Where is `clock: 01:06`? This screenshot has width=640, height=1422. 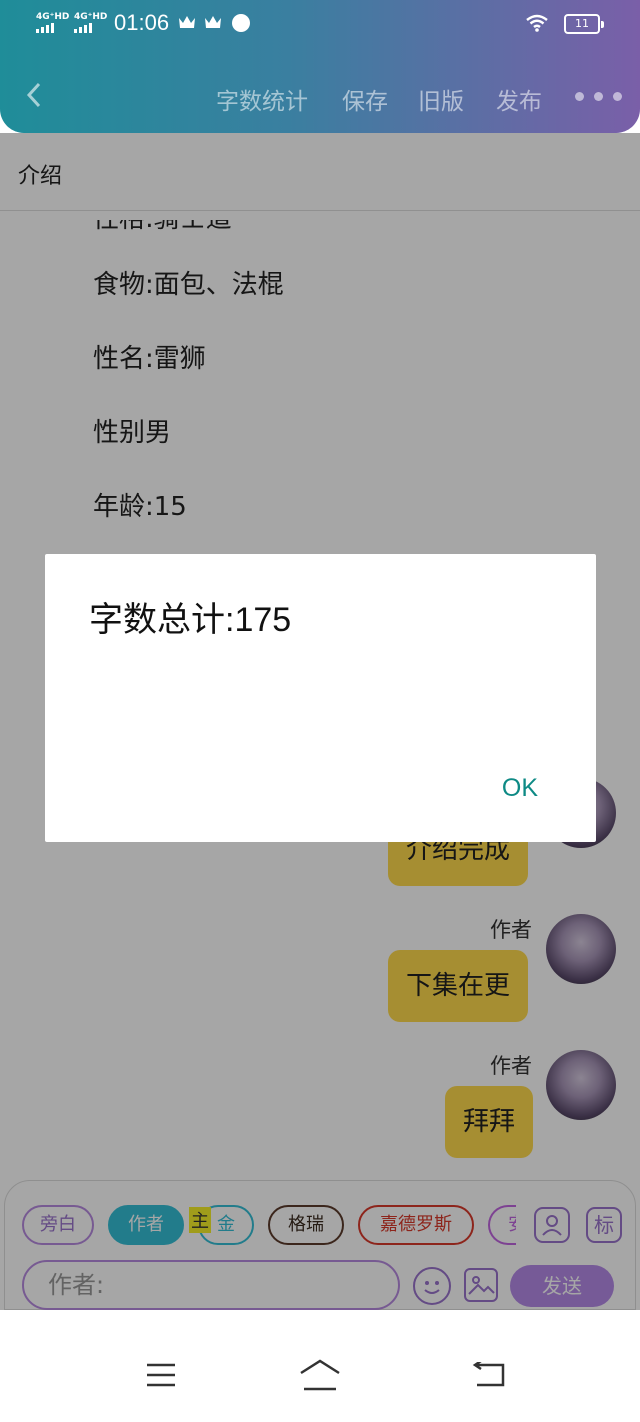 clock: 01:06 is located at coordinates (142, 22).